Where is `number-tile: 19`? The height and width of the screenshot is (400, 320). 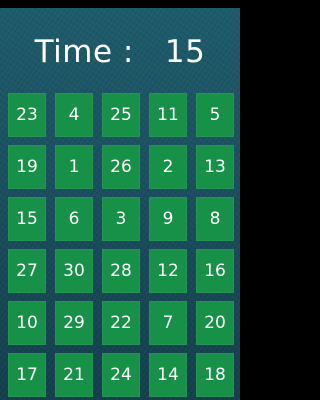
number-tile: 19 is located at coordinates (27, 167).